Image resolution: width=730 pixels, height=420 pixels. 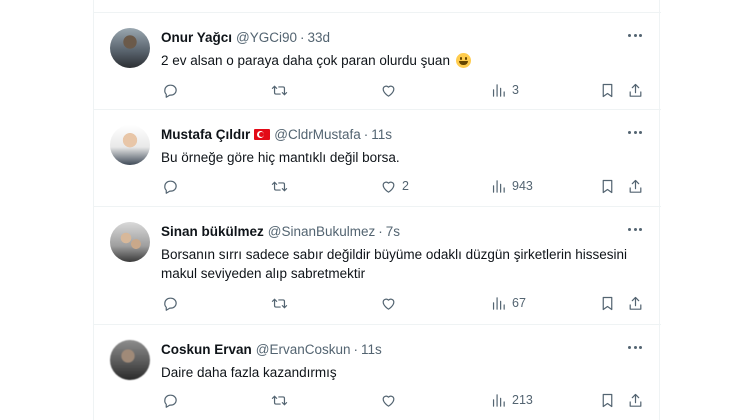 I want to click on tweet-header: Coskun Ervan @ErvanCoskun · 11s, so click(x=271, y=349).